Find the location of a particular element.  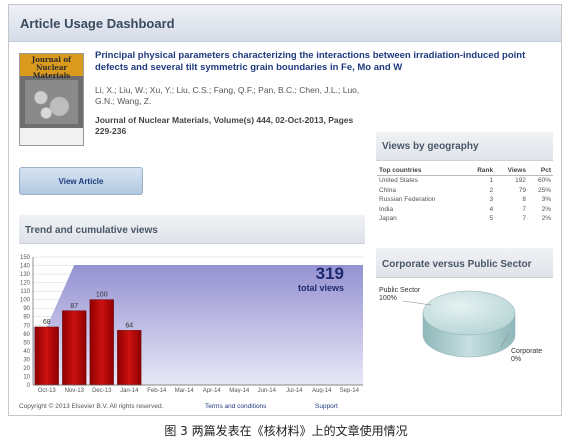

y-tick-label: 40 is located at coordinates (26, 352).